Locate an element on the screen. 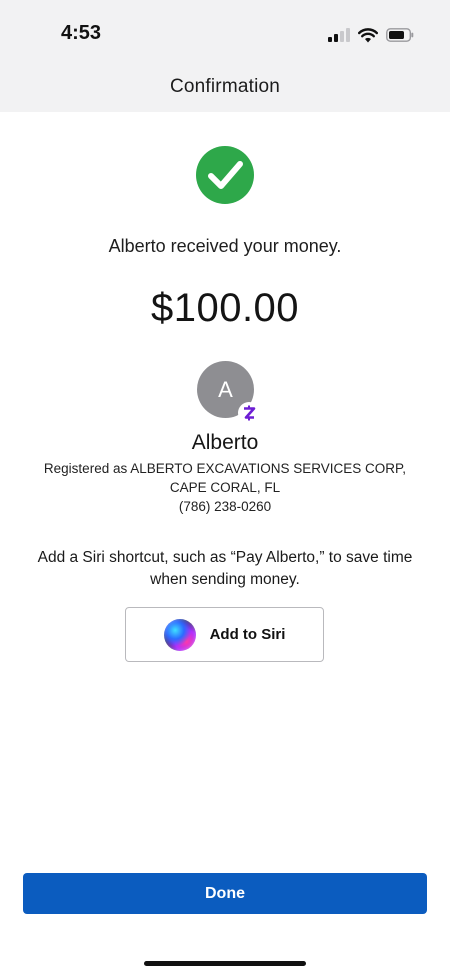 The height and width of the screenshot is (976, 450). success-check-icon is located at coordinates (225, 175).